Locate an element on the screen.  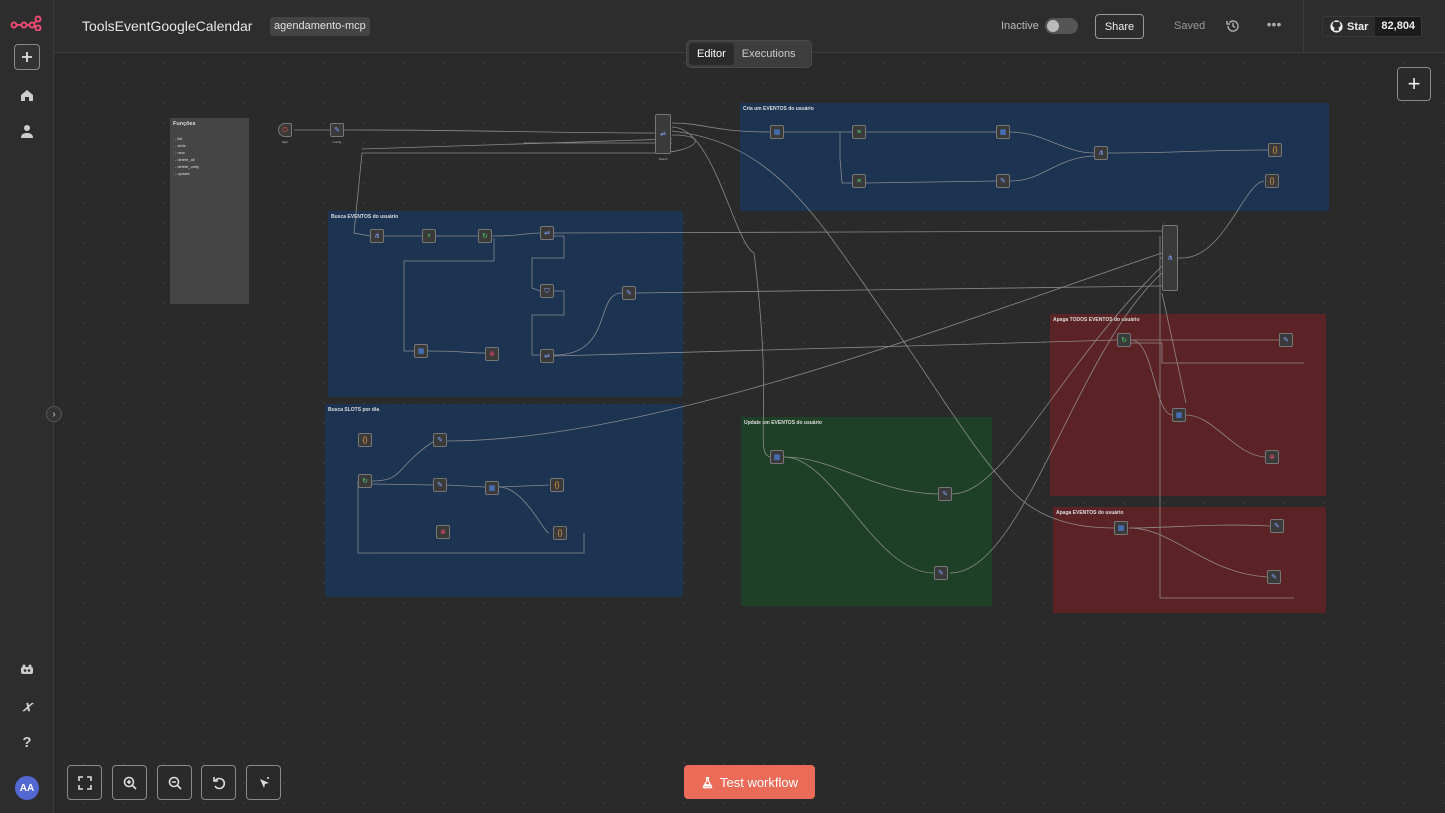
tab-executions: Executions is located at coordinates (769, 54).